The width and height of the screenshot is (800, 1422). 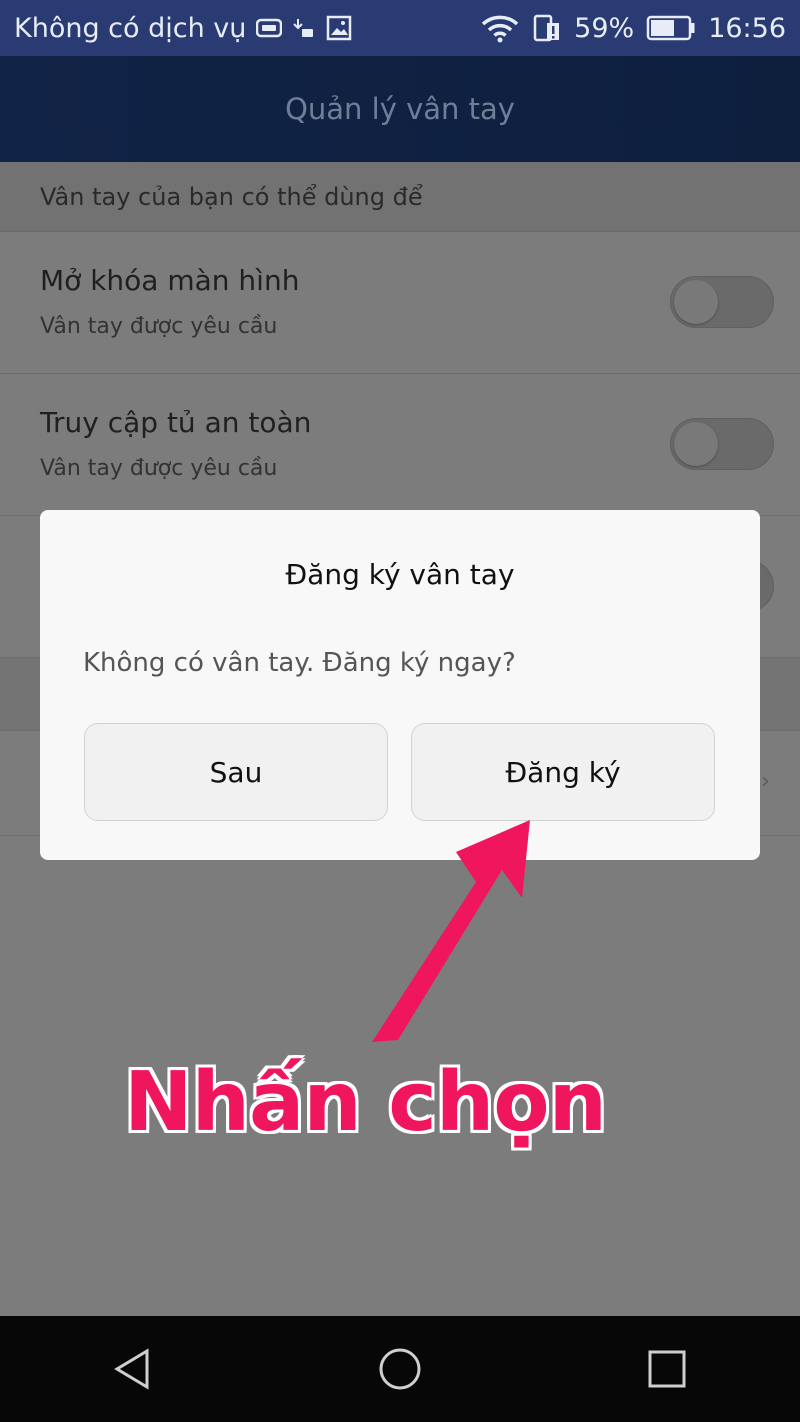 What do you see at coordinates (400, 574) in the screenshot?
I see `dialog-title: Đăng ký vân tay` at bounding box center [400, 574].